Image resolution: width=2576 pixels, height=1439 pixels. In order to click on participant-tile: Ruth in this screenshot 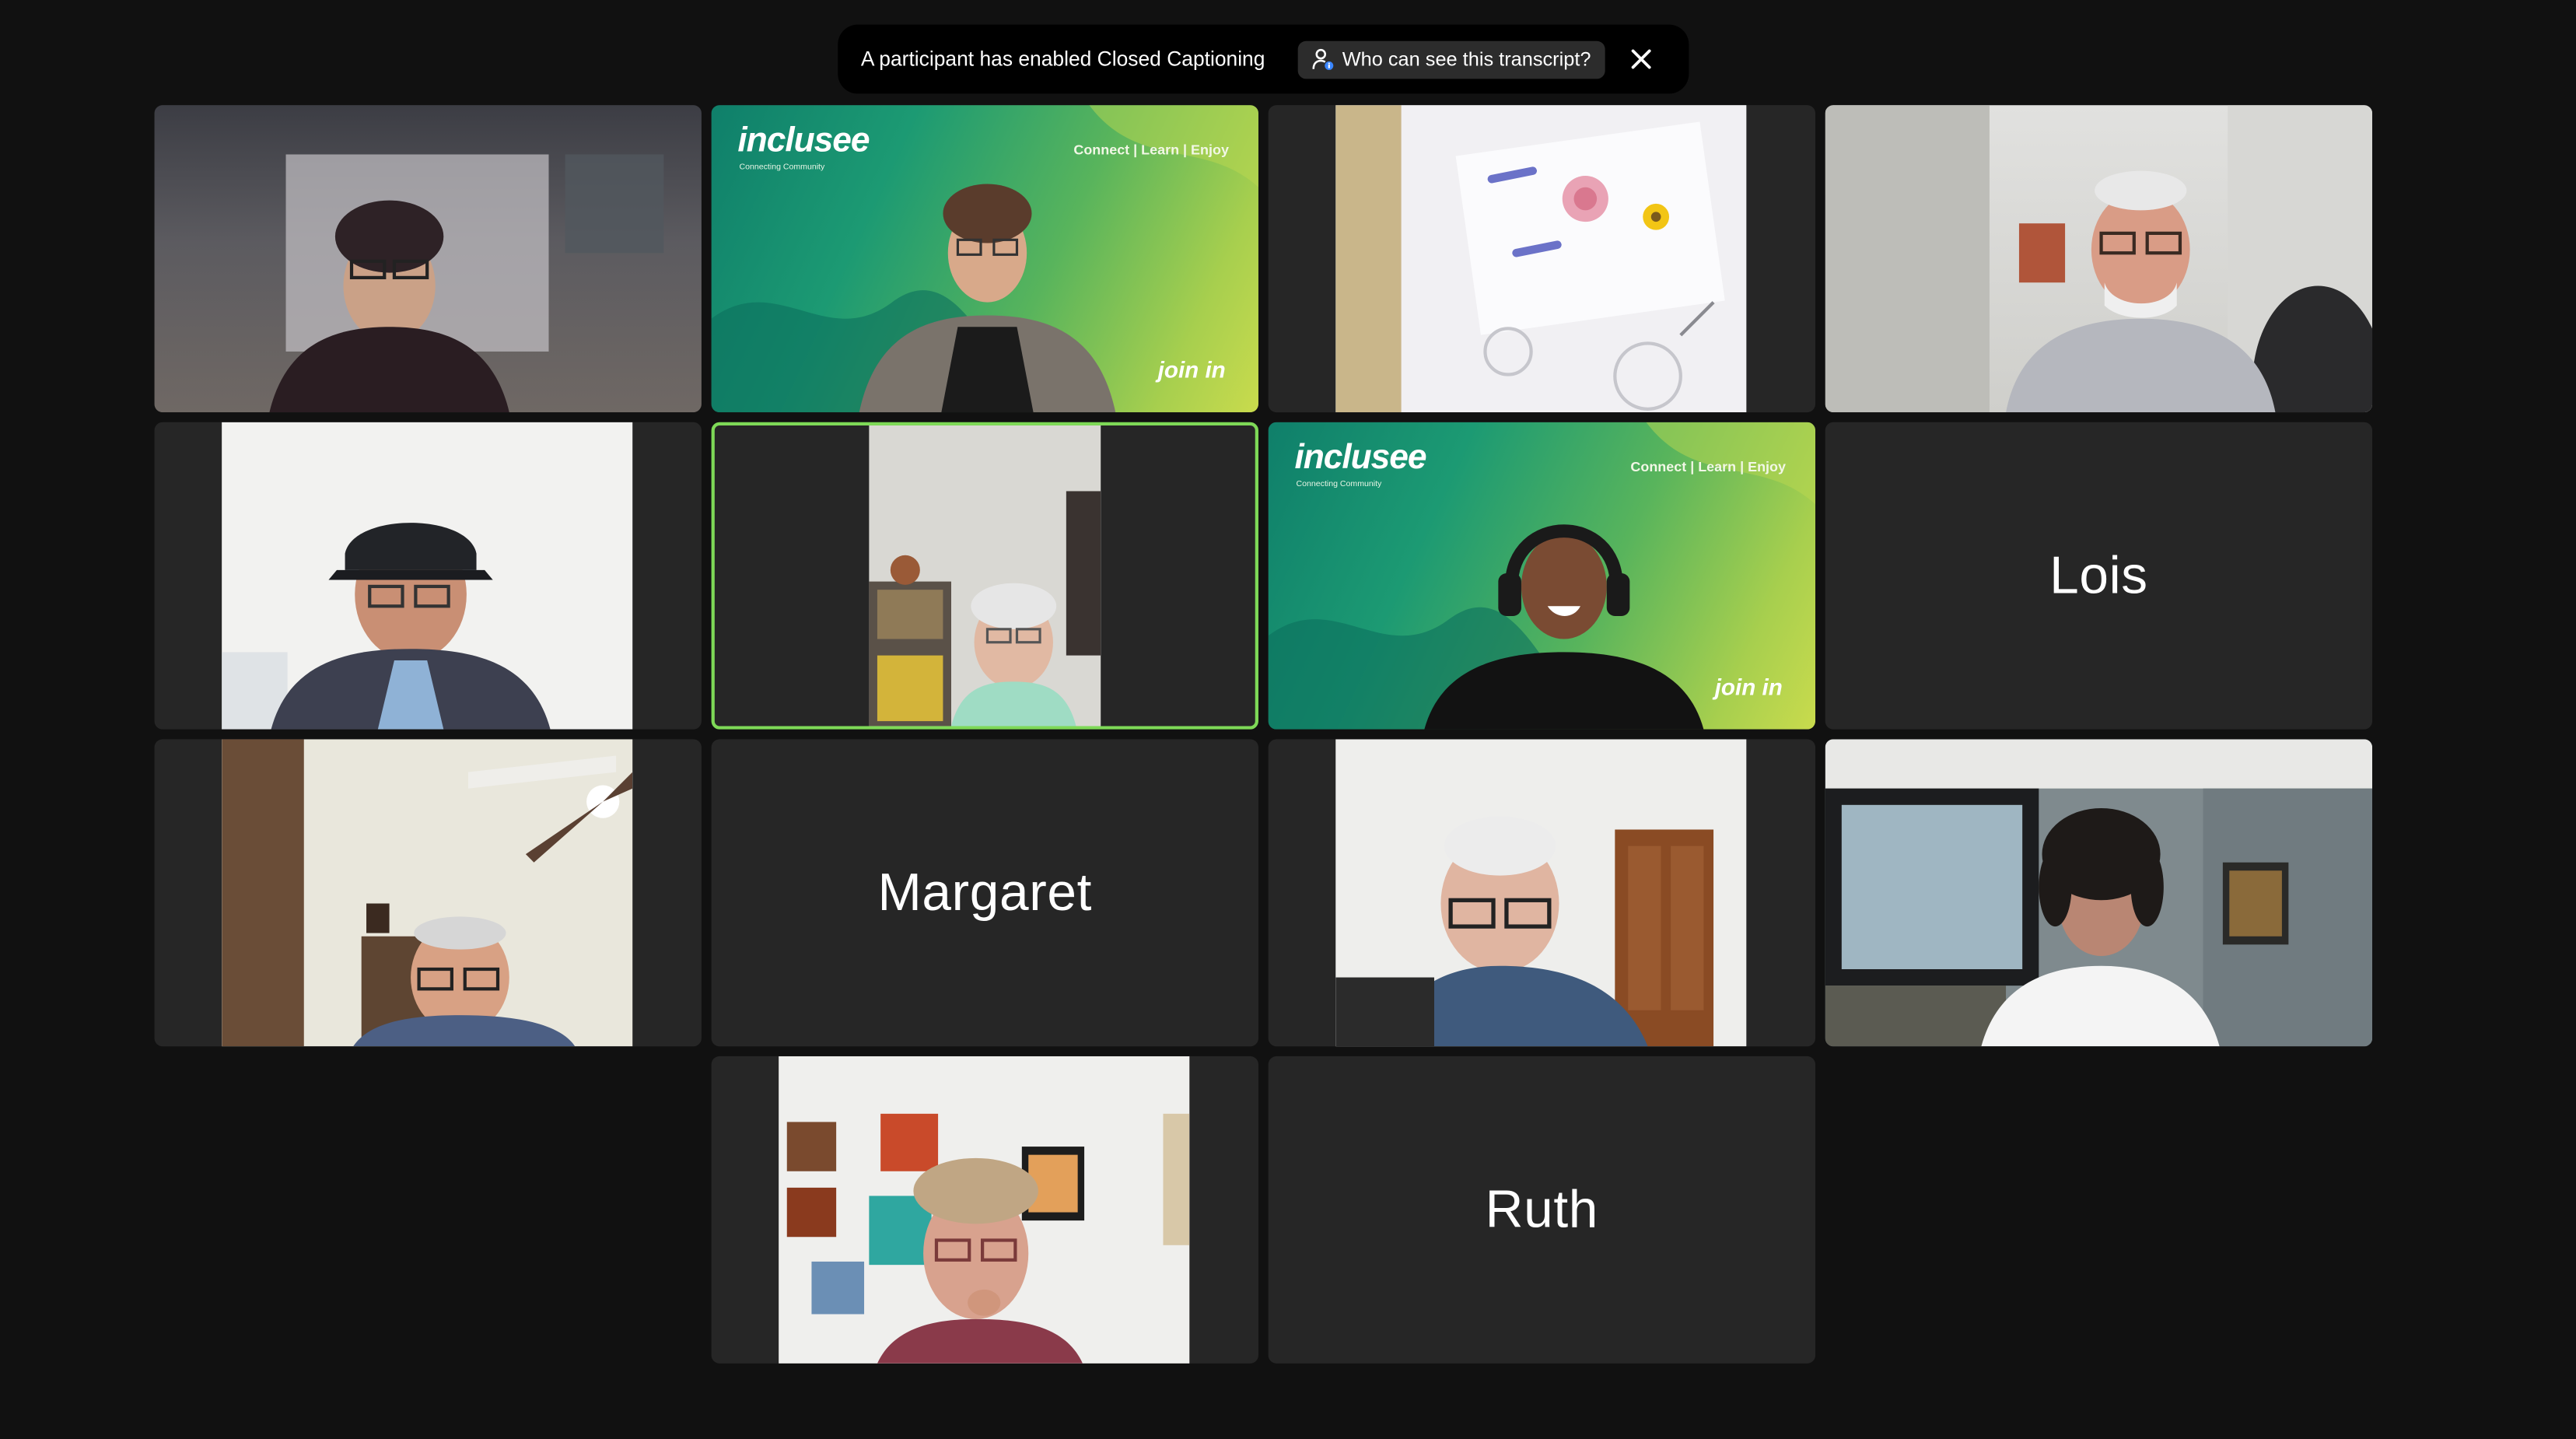, I will do `click(1542, 1210)`.